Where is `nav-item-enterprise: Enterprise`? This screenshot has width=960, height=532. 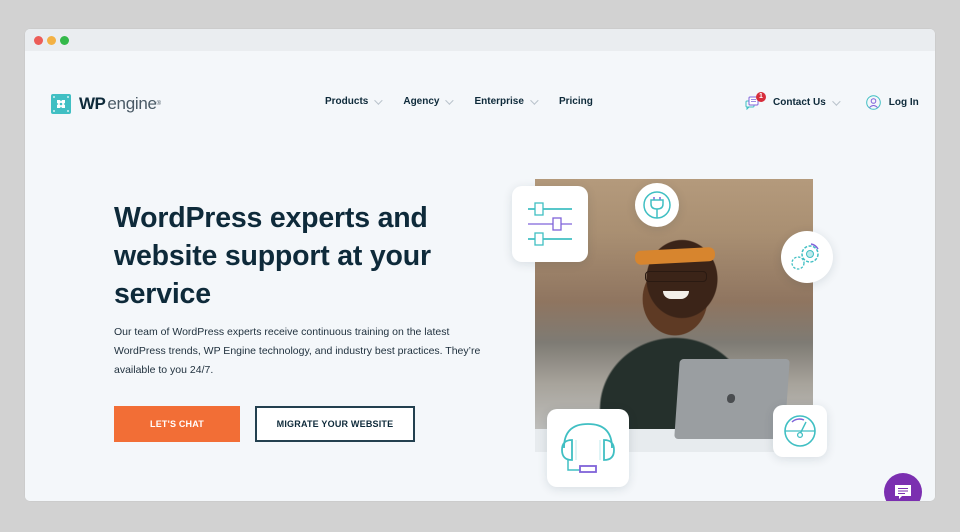
nav-item-enterprise: Enterprise is located at coordinates (506, 101).